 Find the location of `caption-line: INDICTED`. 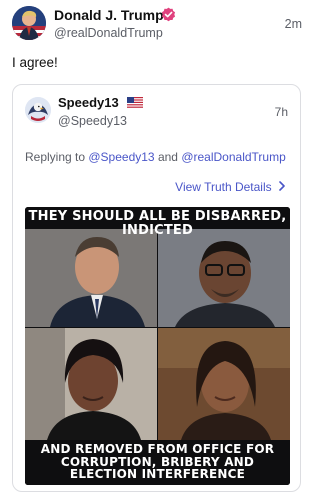

caption-line: INDICTED is located at coordinates (157, 230).